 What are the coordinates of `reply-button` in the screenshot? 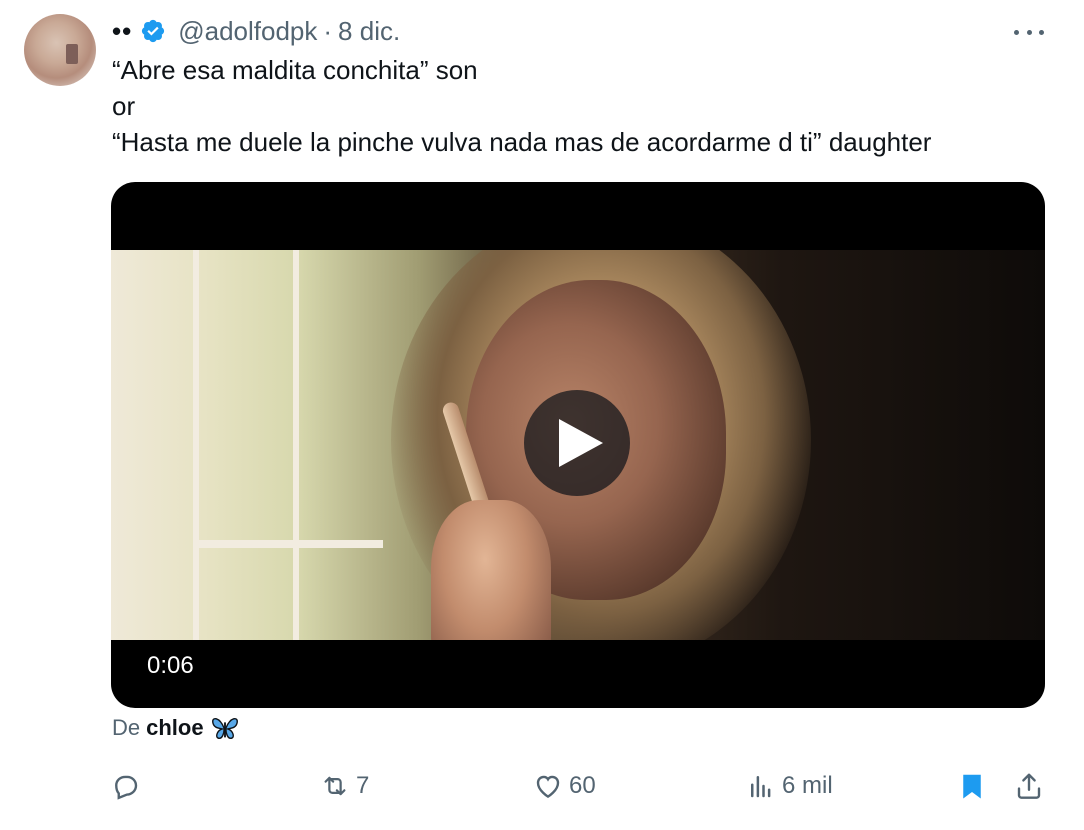 It's located at (128, 786).